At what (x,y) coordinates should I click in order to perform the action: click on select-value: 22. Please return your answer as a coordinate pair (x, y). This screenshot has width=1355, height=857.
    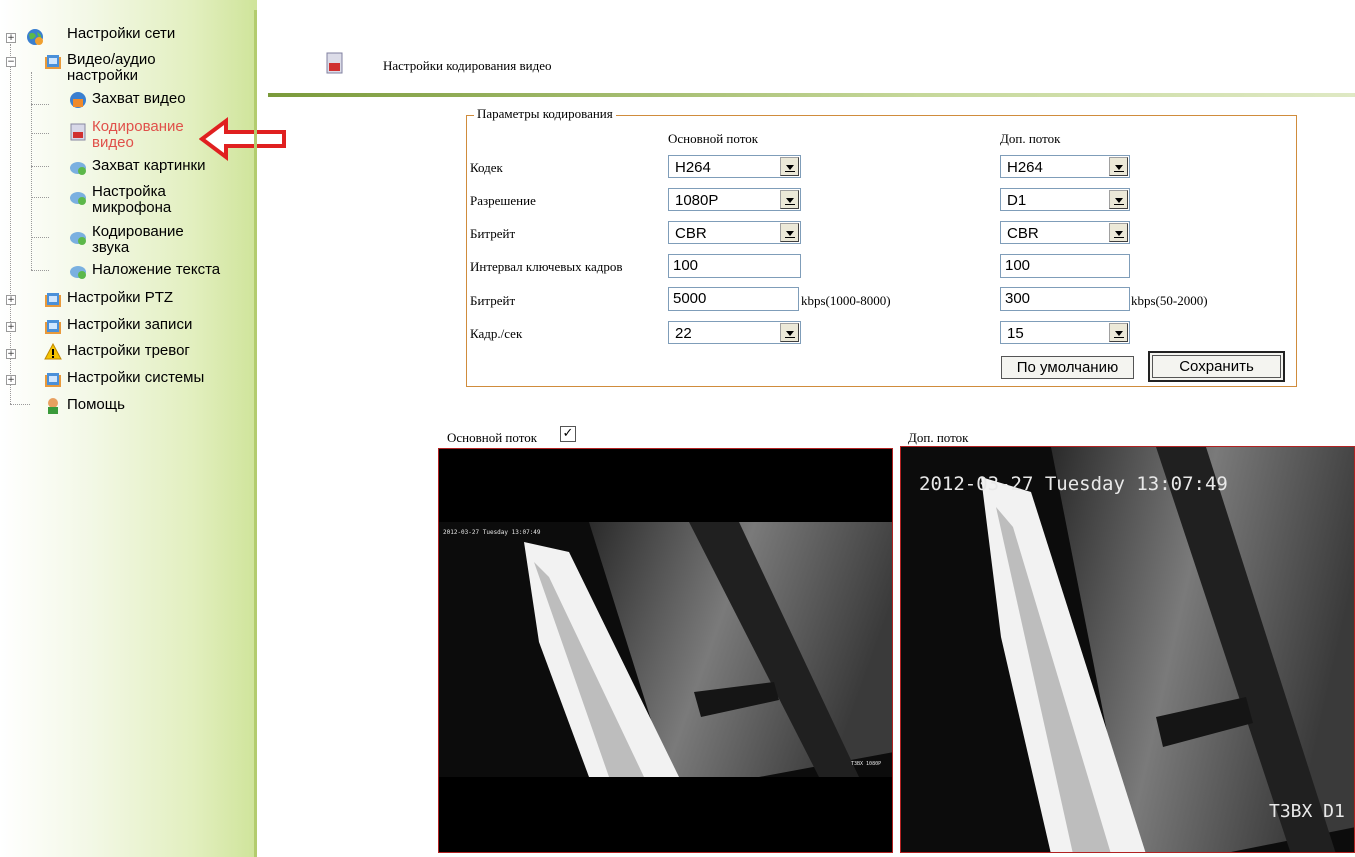
    Looking at the image, I should click on (683, 333).